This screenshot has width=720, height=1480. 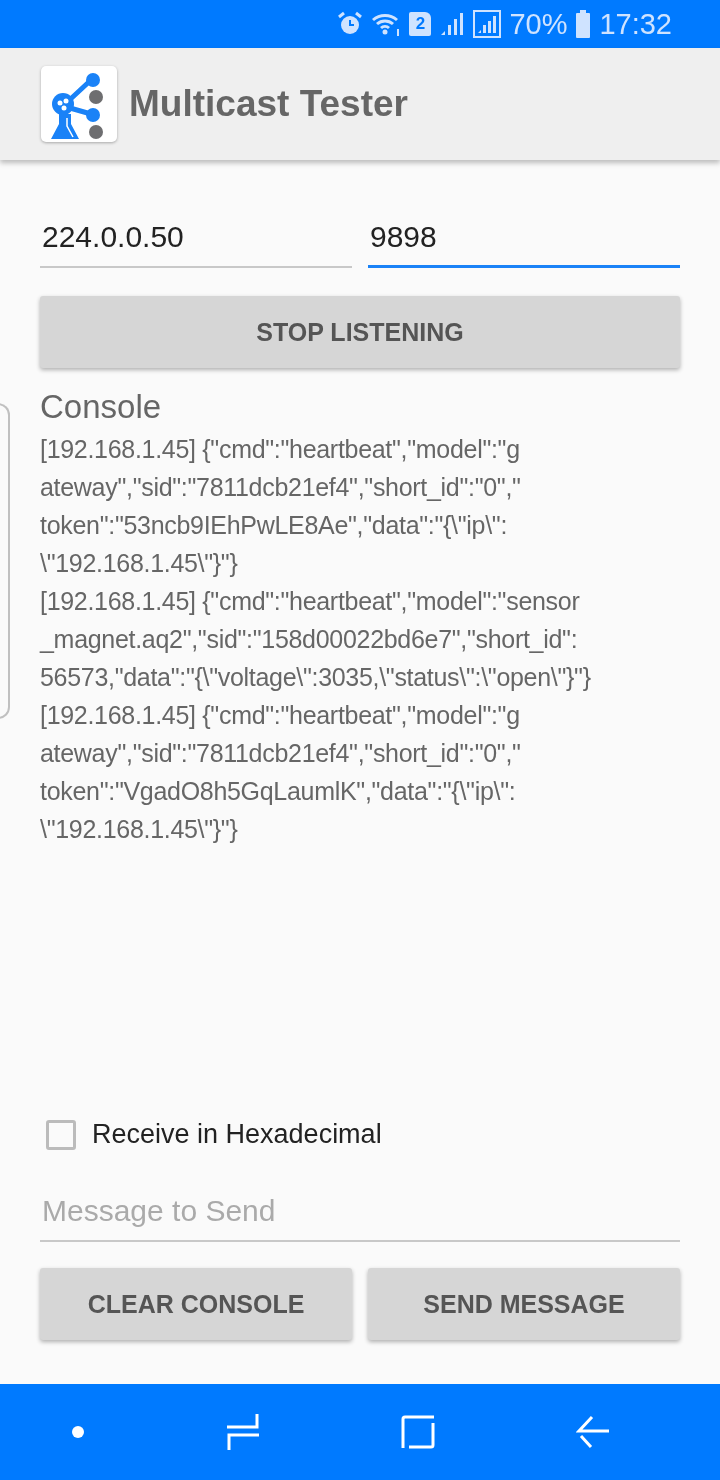 I want to click on console-line: token":"53ncb9IEhPwLE8Ae","data":"{\"ip\":, so click(x=274, y=525).